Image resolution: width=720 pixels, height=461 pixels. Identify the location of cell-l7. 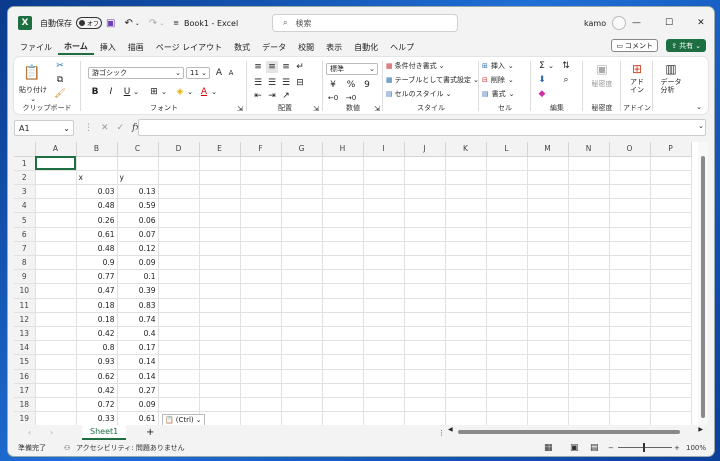
(507, 249).